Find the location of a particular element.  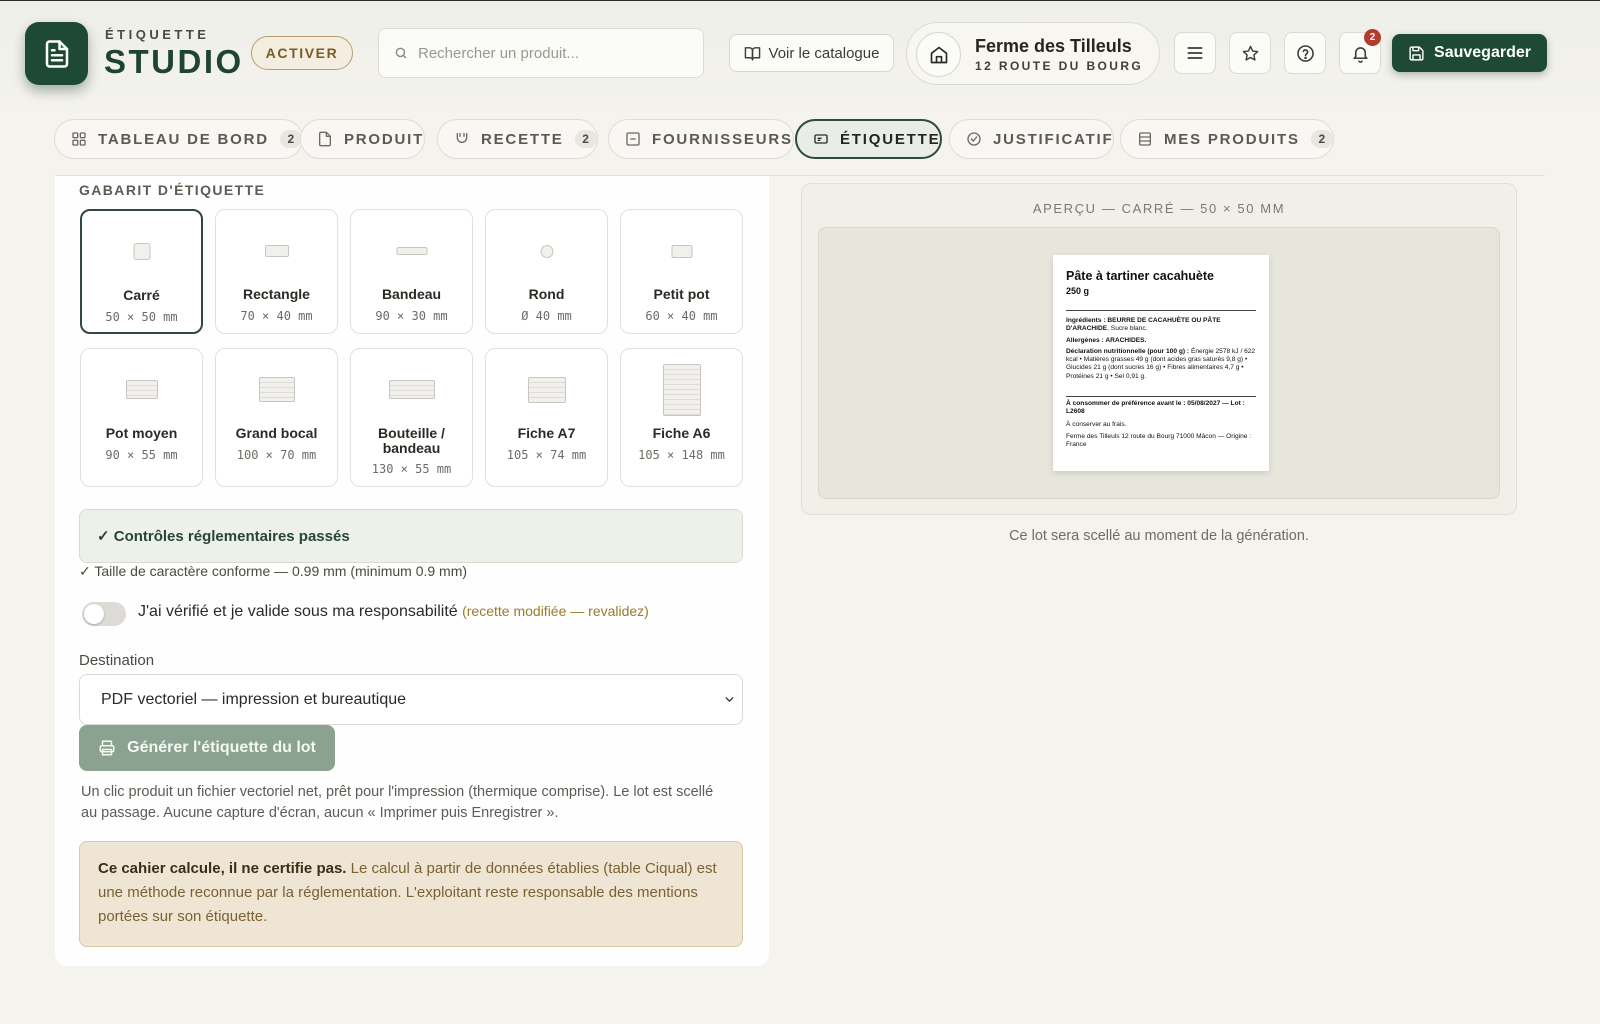

favorites-button is located at coordinates (1250, 53).